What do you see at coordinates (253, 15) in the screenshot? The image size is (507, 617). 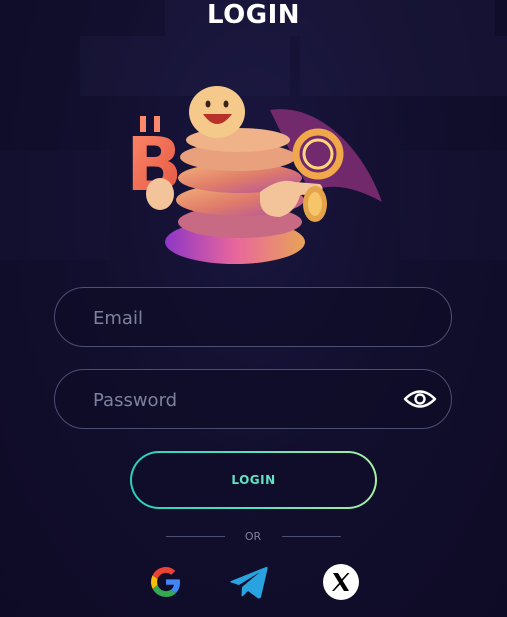 I see `page-title: LOGIN` at bounding box center [253, 15].